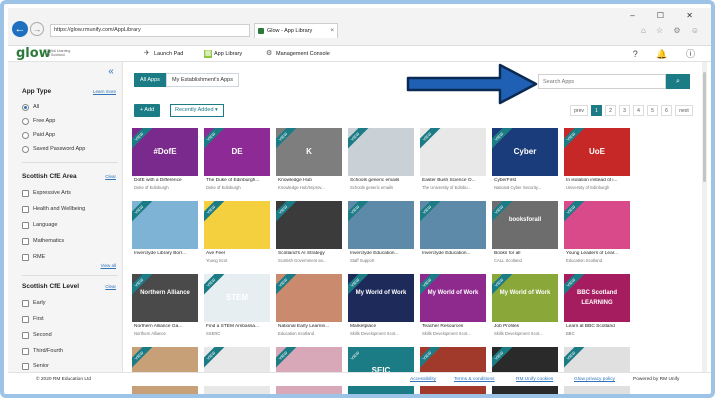 Image resolution: width=715 pixels, height=398 pixels. What do you see at coordinates (37, 29) in the screenshot?
I see `forward-button: →` at bounding box center [37, 29].